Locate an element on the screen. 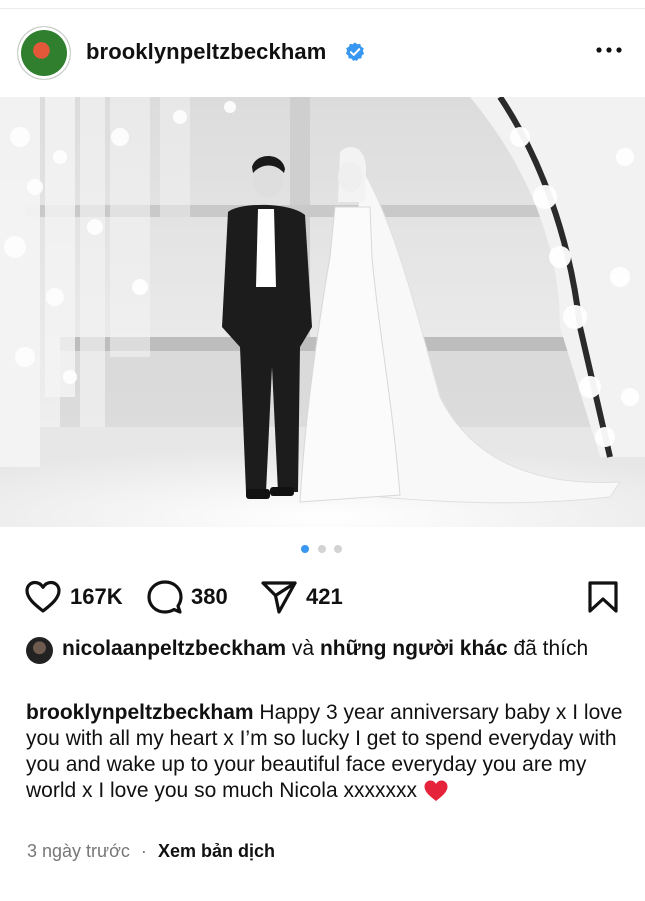  liked-suffix: đã thích is located at coordinates (551, 648).